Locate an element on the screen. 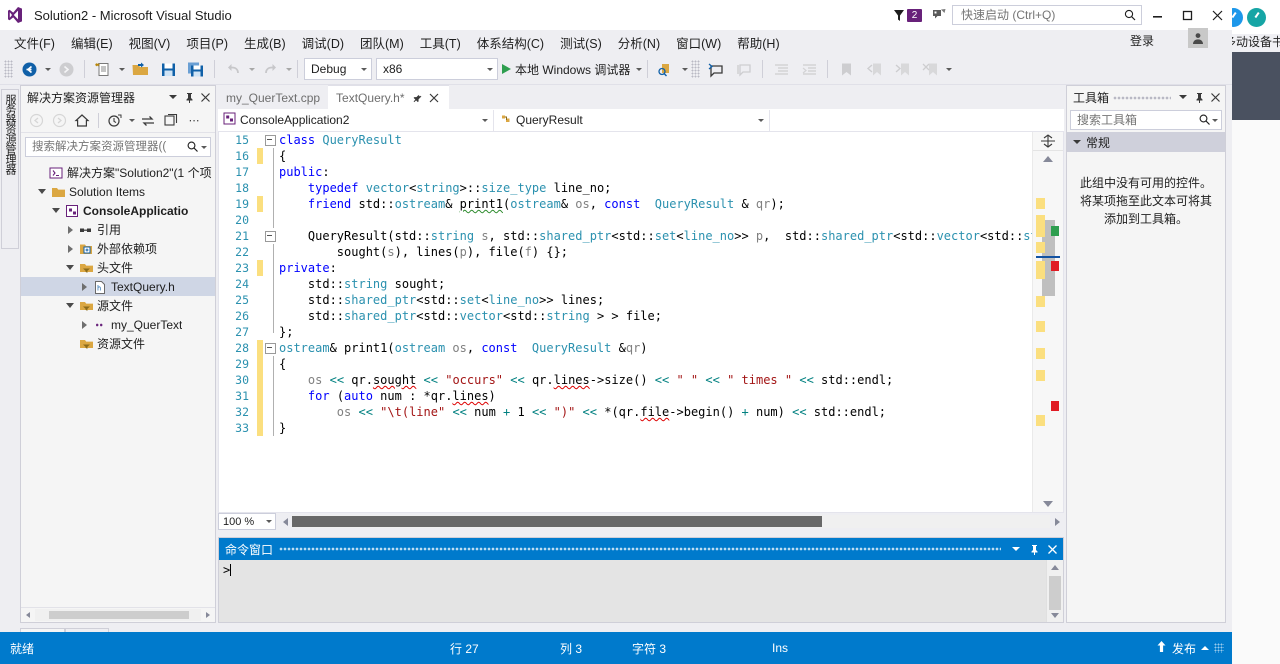 Image resolution: width=1280 pixels, height=664 pixels. minimize-icon is located at coordinates (1157, 15).